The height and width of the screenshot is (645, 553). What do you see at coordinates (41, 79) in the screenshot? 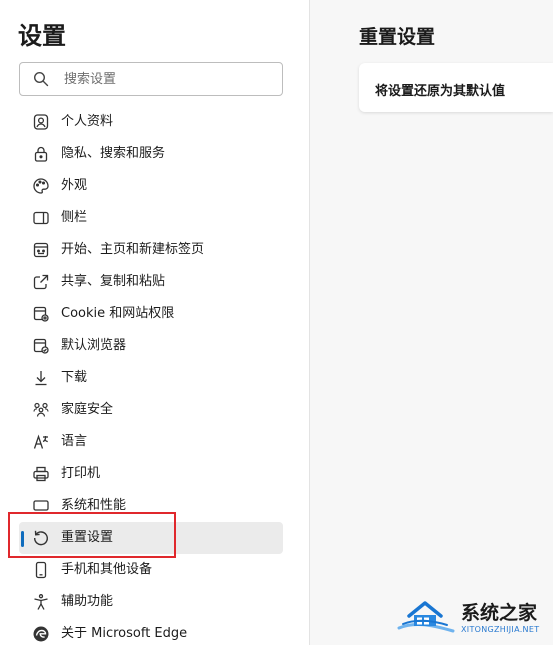
I see `search-icon` at bounding box center [41, 79].